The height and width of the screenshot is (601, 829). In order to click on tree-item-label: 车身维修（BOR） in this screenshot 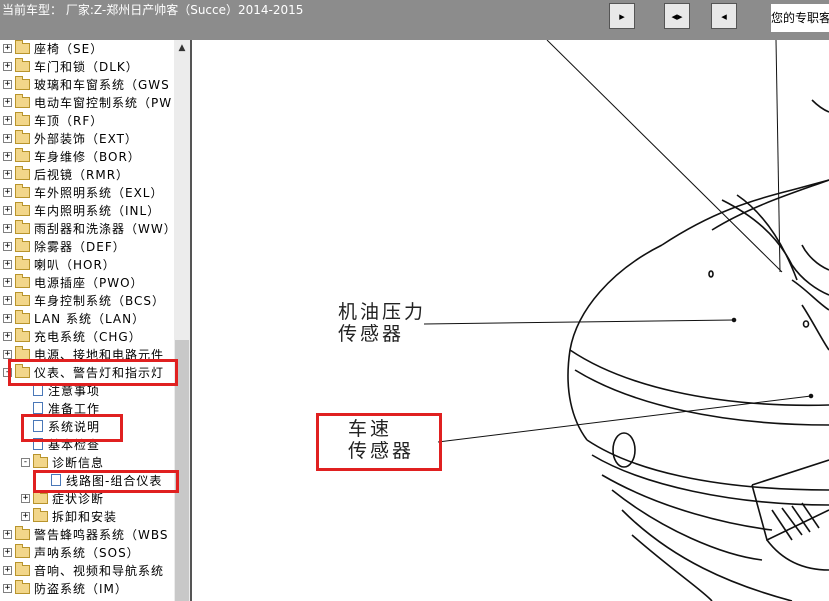, I will do `click(87, 156)`.